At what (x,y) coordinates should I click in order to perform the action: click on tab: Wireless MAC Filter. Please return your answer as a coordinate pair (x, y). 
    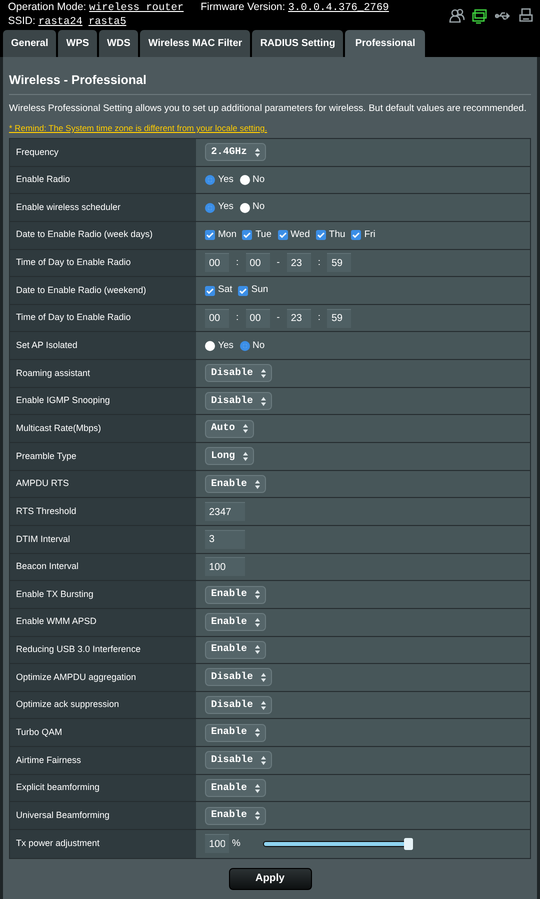
    Looking at the image, I should click on (195, 43).